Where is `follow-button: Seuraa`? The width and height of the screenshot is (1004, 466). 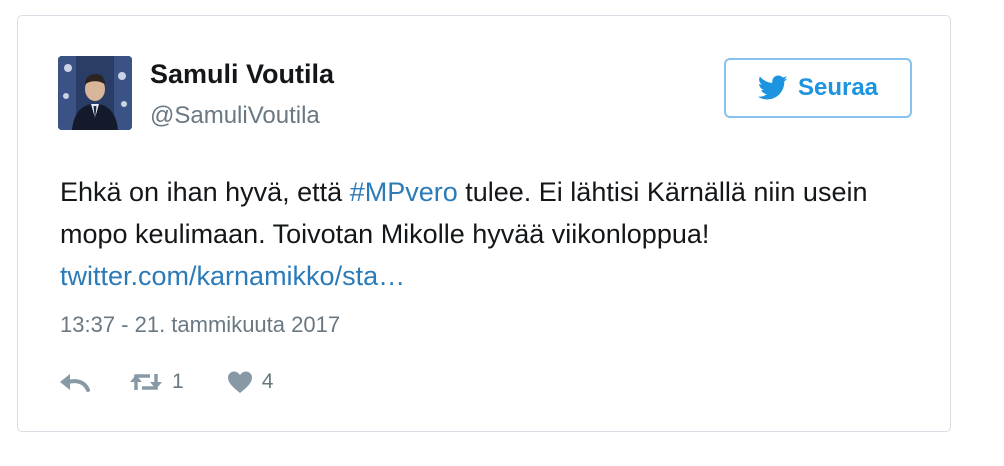
follow-button: Seuraa is located at coordinates (818, 88).